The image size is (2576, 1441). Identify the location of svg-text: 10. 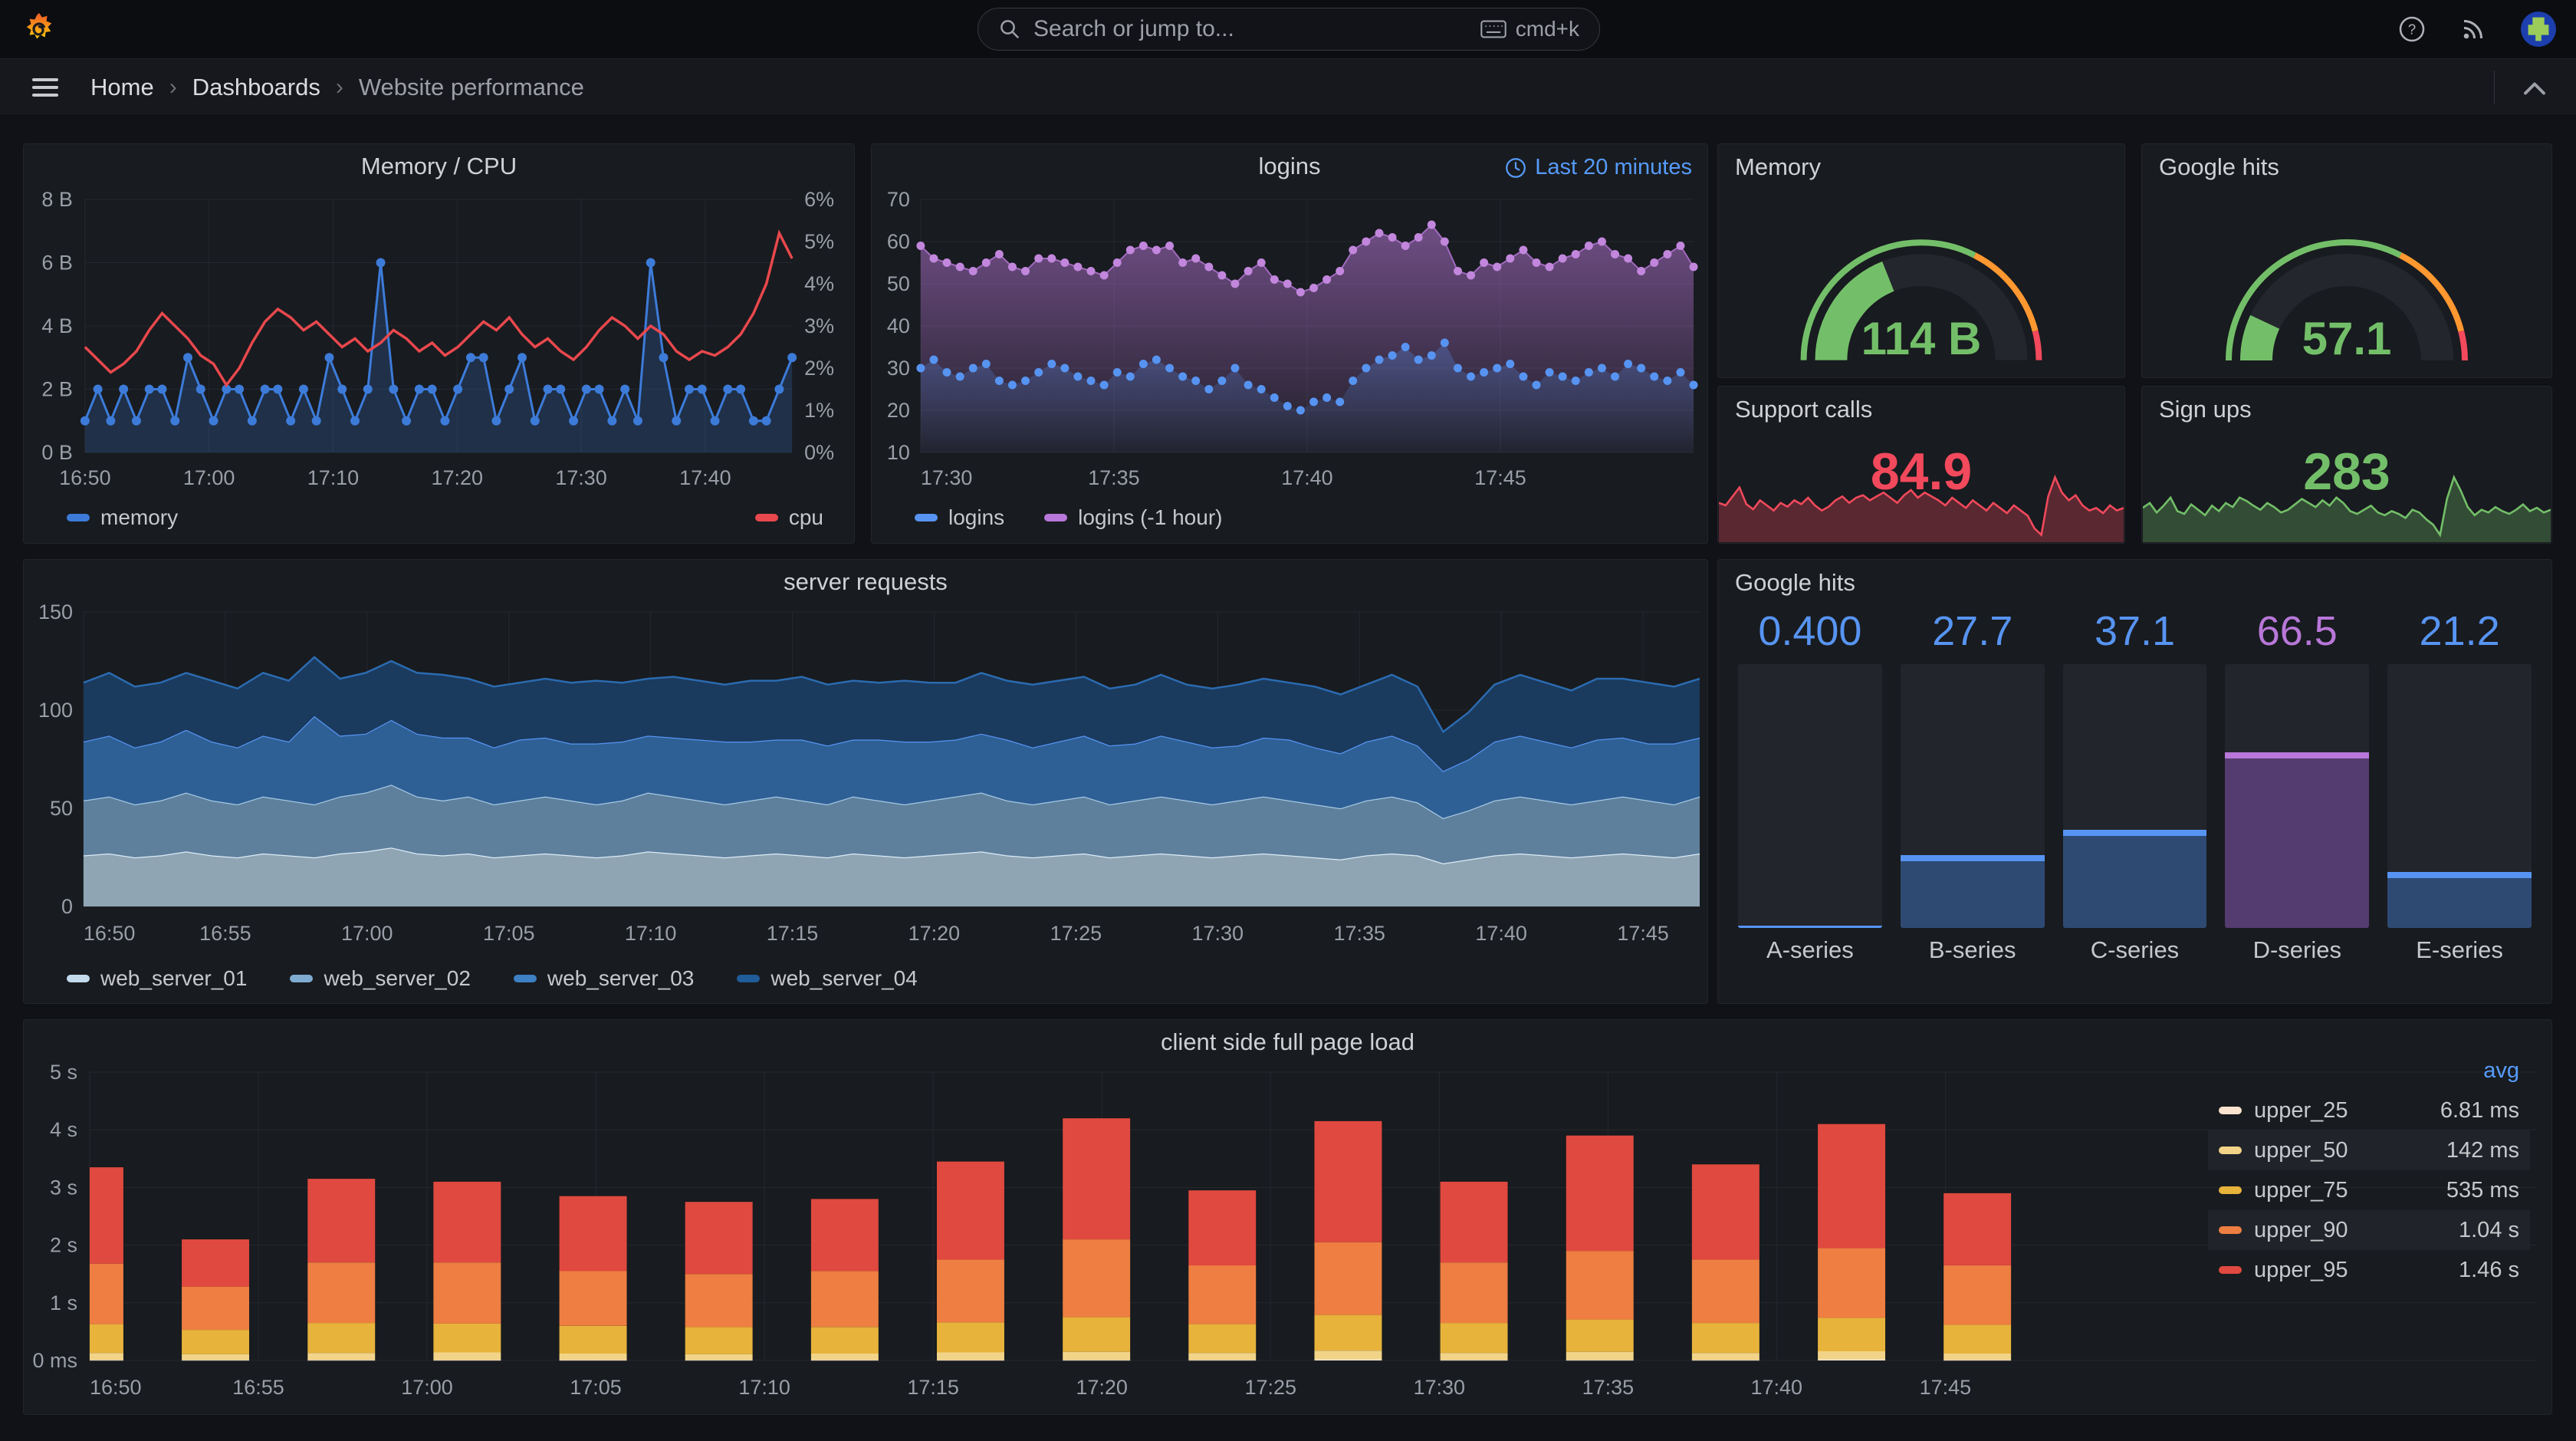
(899, 453).